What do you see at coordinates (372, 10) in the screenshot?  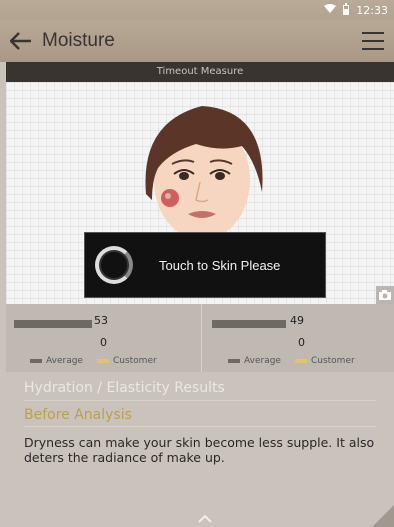 I see `status-time: 12:33` at bounding box center [372, 10].